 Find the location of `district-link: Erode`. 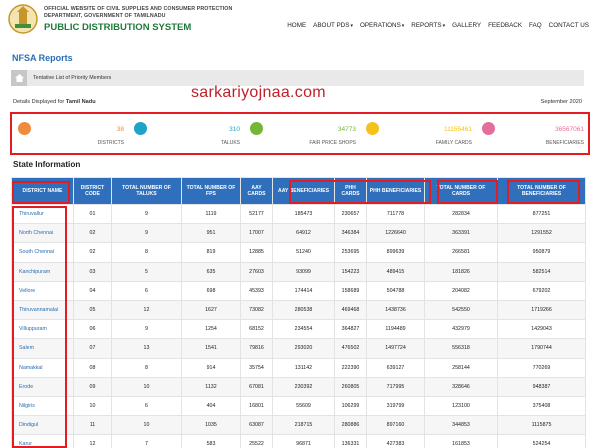

district-link: Erode is located at coordinates (42, 386).